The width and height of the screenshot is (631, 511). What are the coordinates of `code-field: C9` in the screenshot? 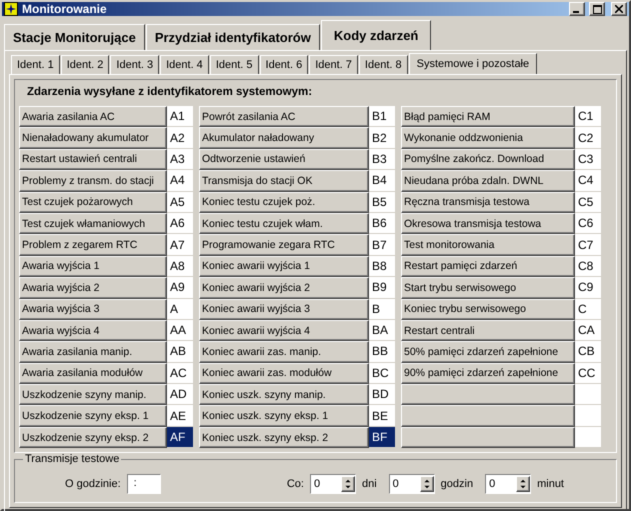 It's located at (588, 288).